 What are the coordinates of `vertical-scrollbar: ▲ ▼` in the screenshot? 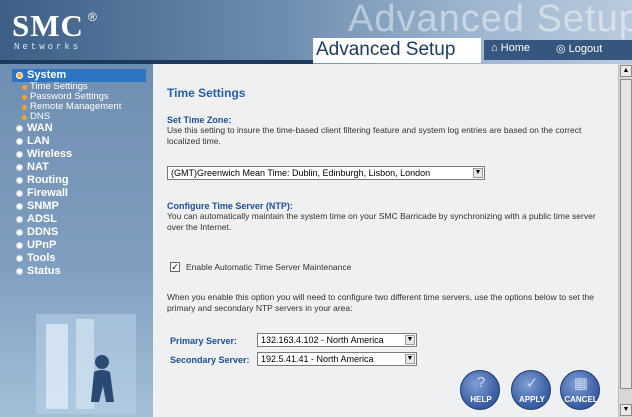 It's located at (625, 240).